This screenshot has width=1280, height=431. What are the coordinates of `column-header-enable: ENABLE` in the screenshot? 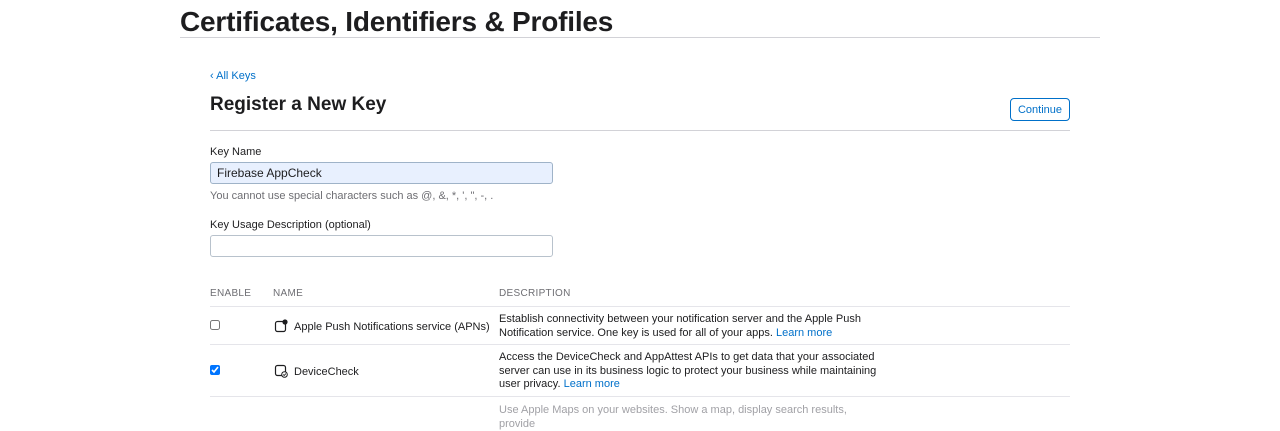 It's located at (231, 293).